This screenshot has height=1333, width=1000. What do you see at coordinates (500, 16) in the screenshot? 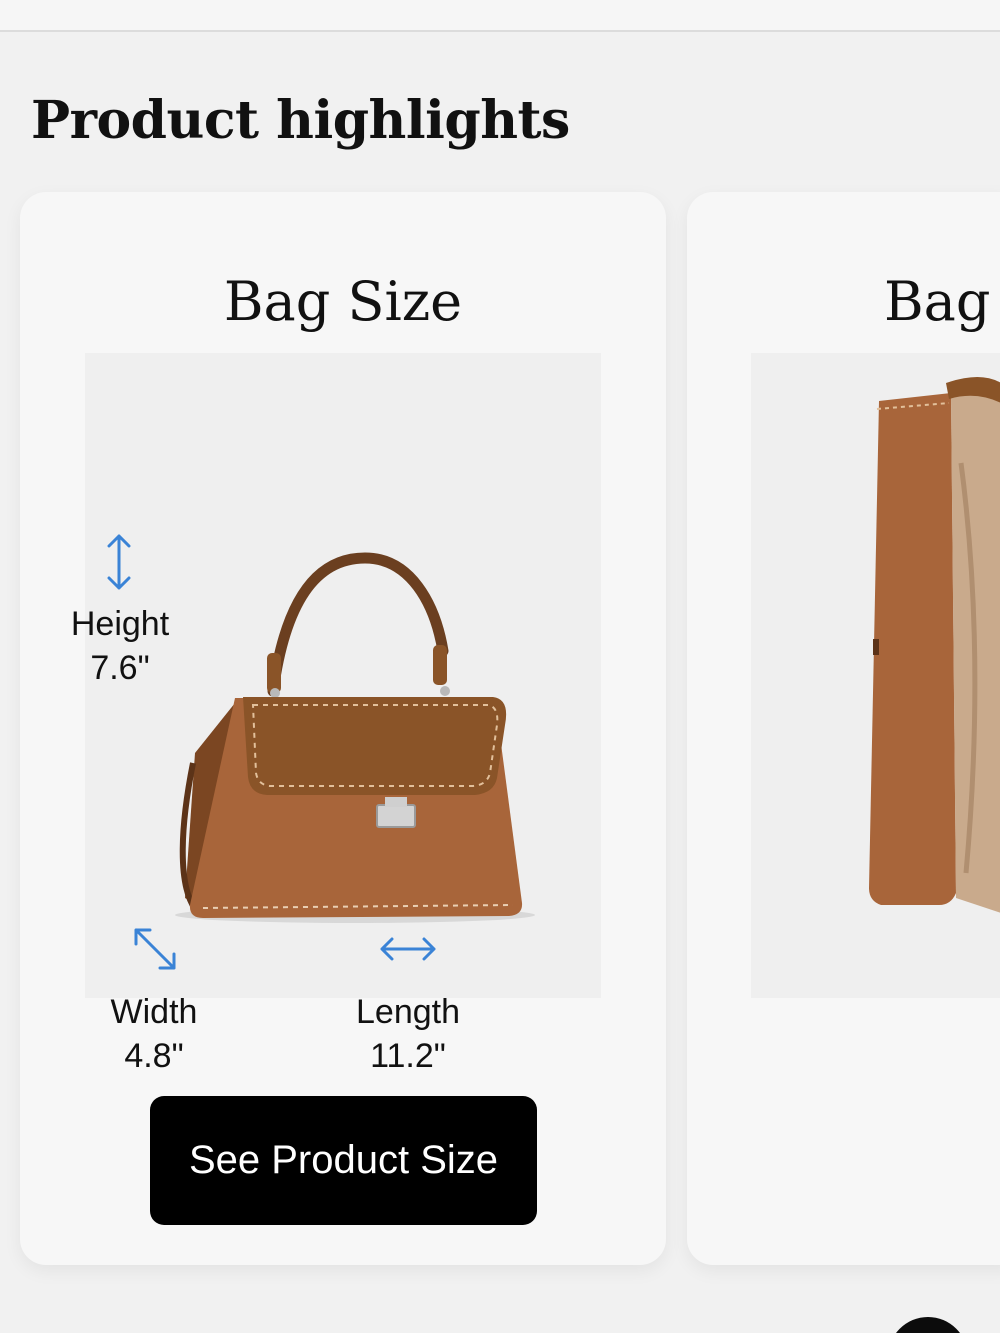
I see `top-bar` at bounding box center [500, 16].